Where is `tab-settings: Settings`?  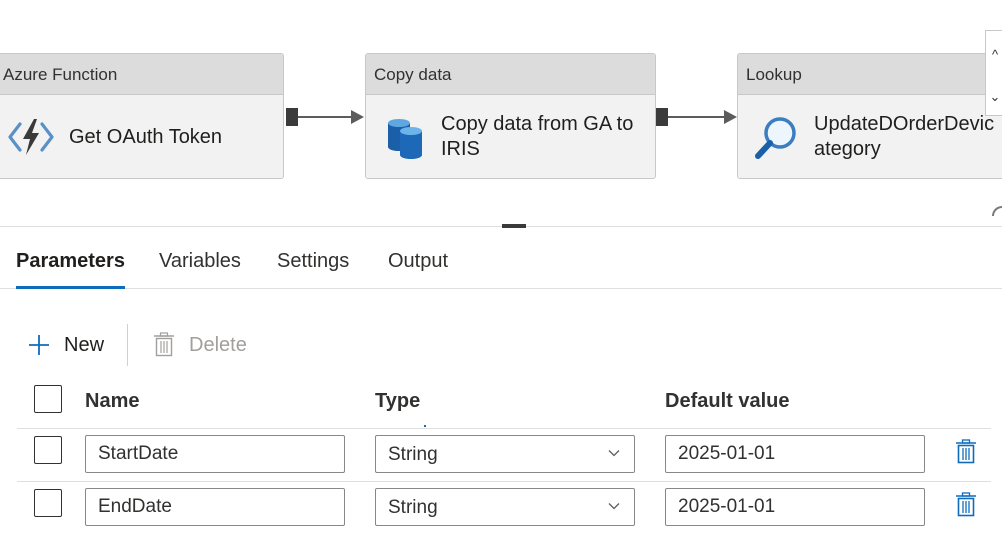 tab-settings: Settings is located at coordinates (313, 269).